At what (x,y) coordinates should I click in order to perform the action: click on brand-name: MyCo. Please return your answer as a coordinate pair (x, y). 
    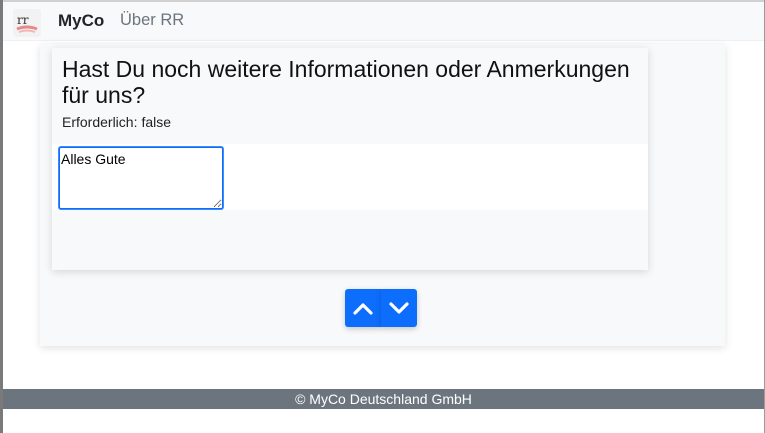
    Looking at the image, I should click on (81, 21).